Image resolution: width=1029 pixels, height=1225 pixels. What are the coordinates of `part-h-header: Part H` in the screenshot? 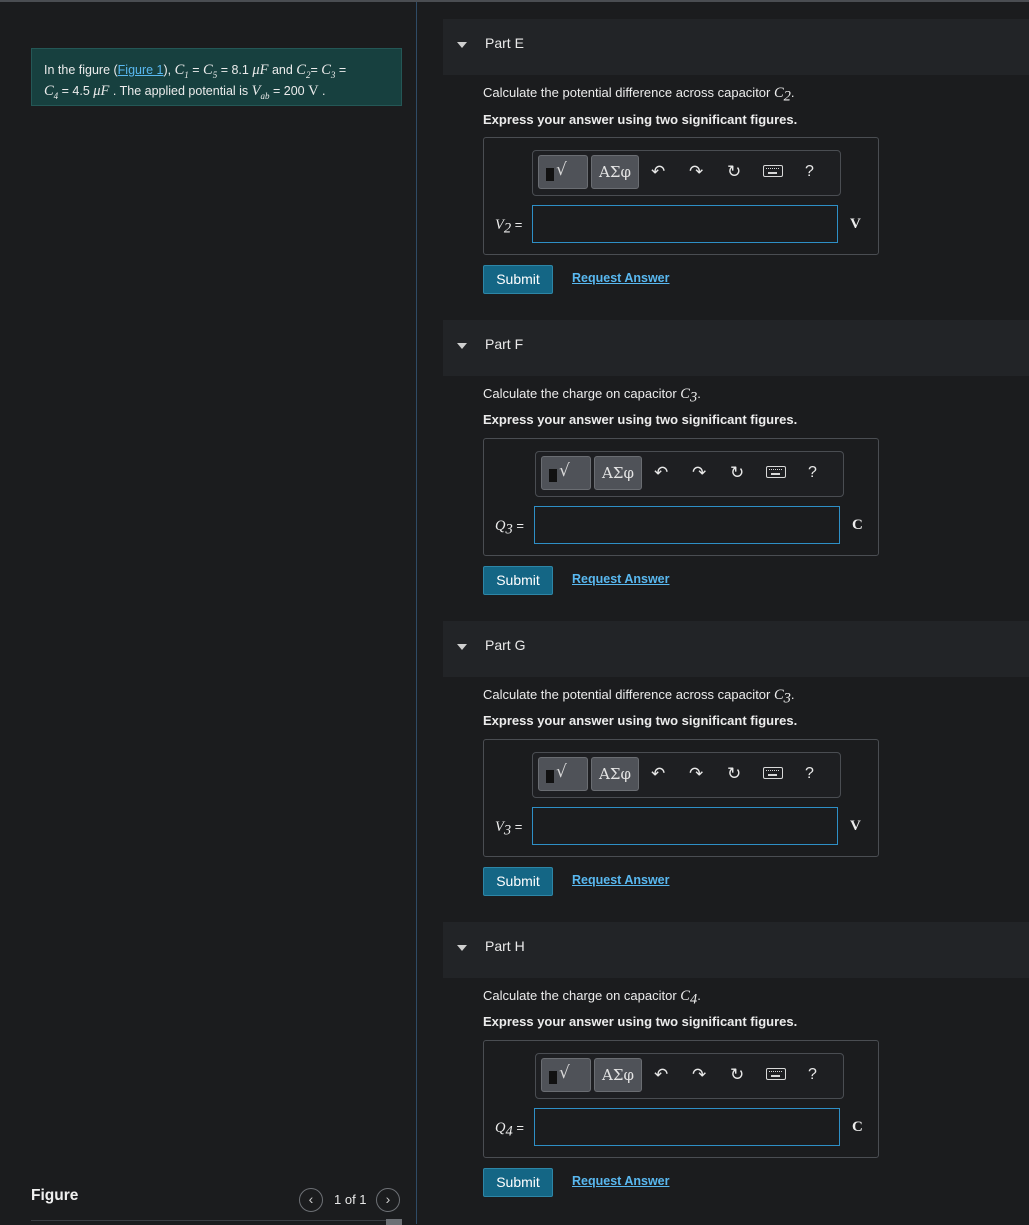 It's located at (736, 950).